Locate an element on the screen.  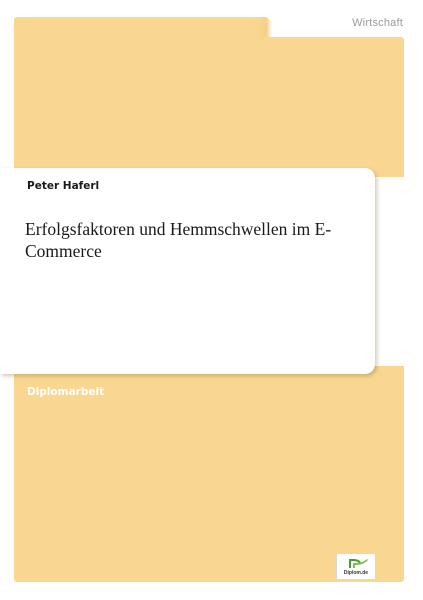
diplom-logo-icon is located at coordinates (358, 563).